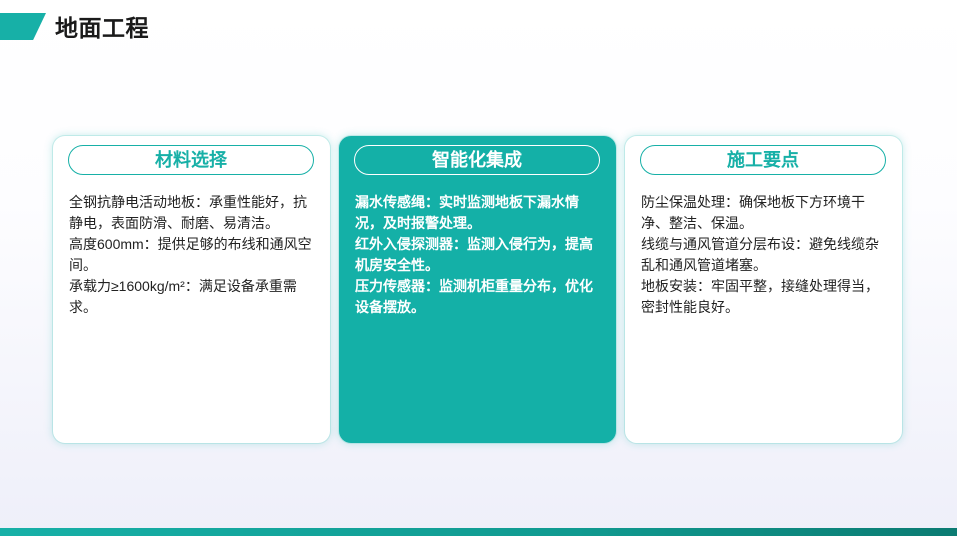  What do you see at coordinates (474, 296) in the screenshot?
I see `card-item: 压力传感器：监测机柜重量分布，优化设备摆放。` at bounding box center [474, 296].